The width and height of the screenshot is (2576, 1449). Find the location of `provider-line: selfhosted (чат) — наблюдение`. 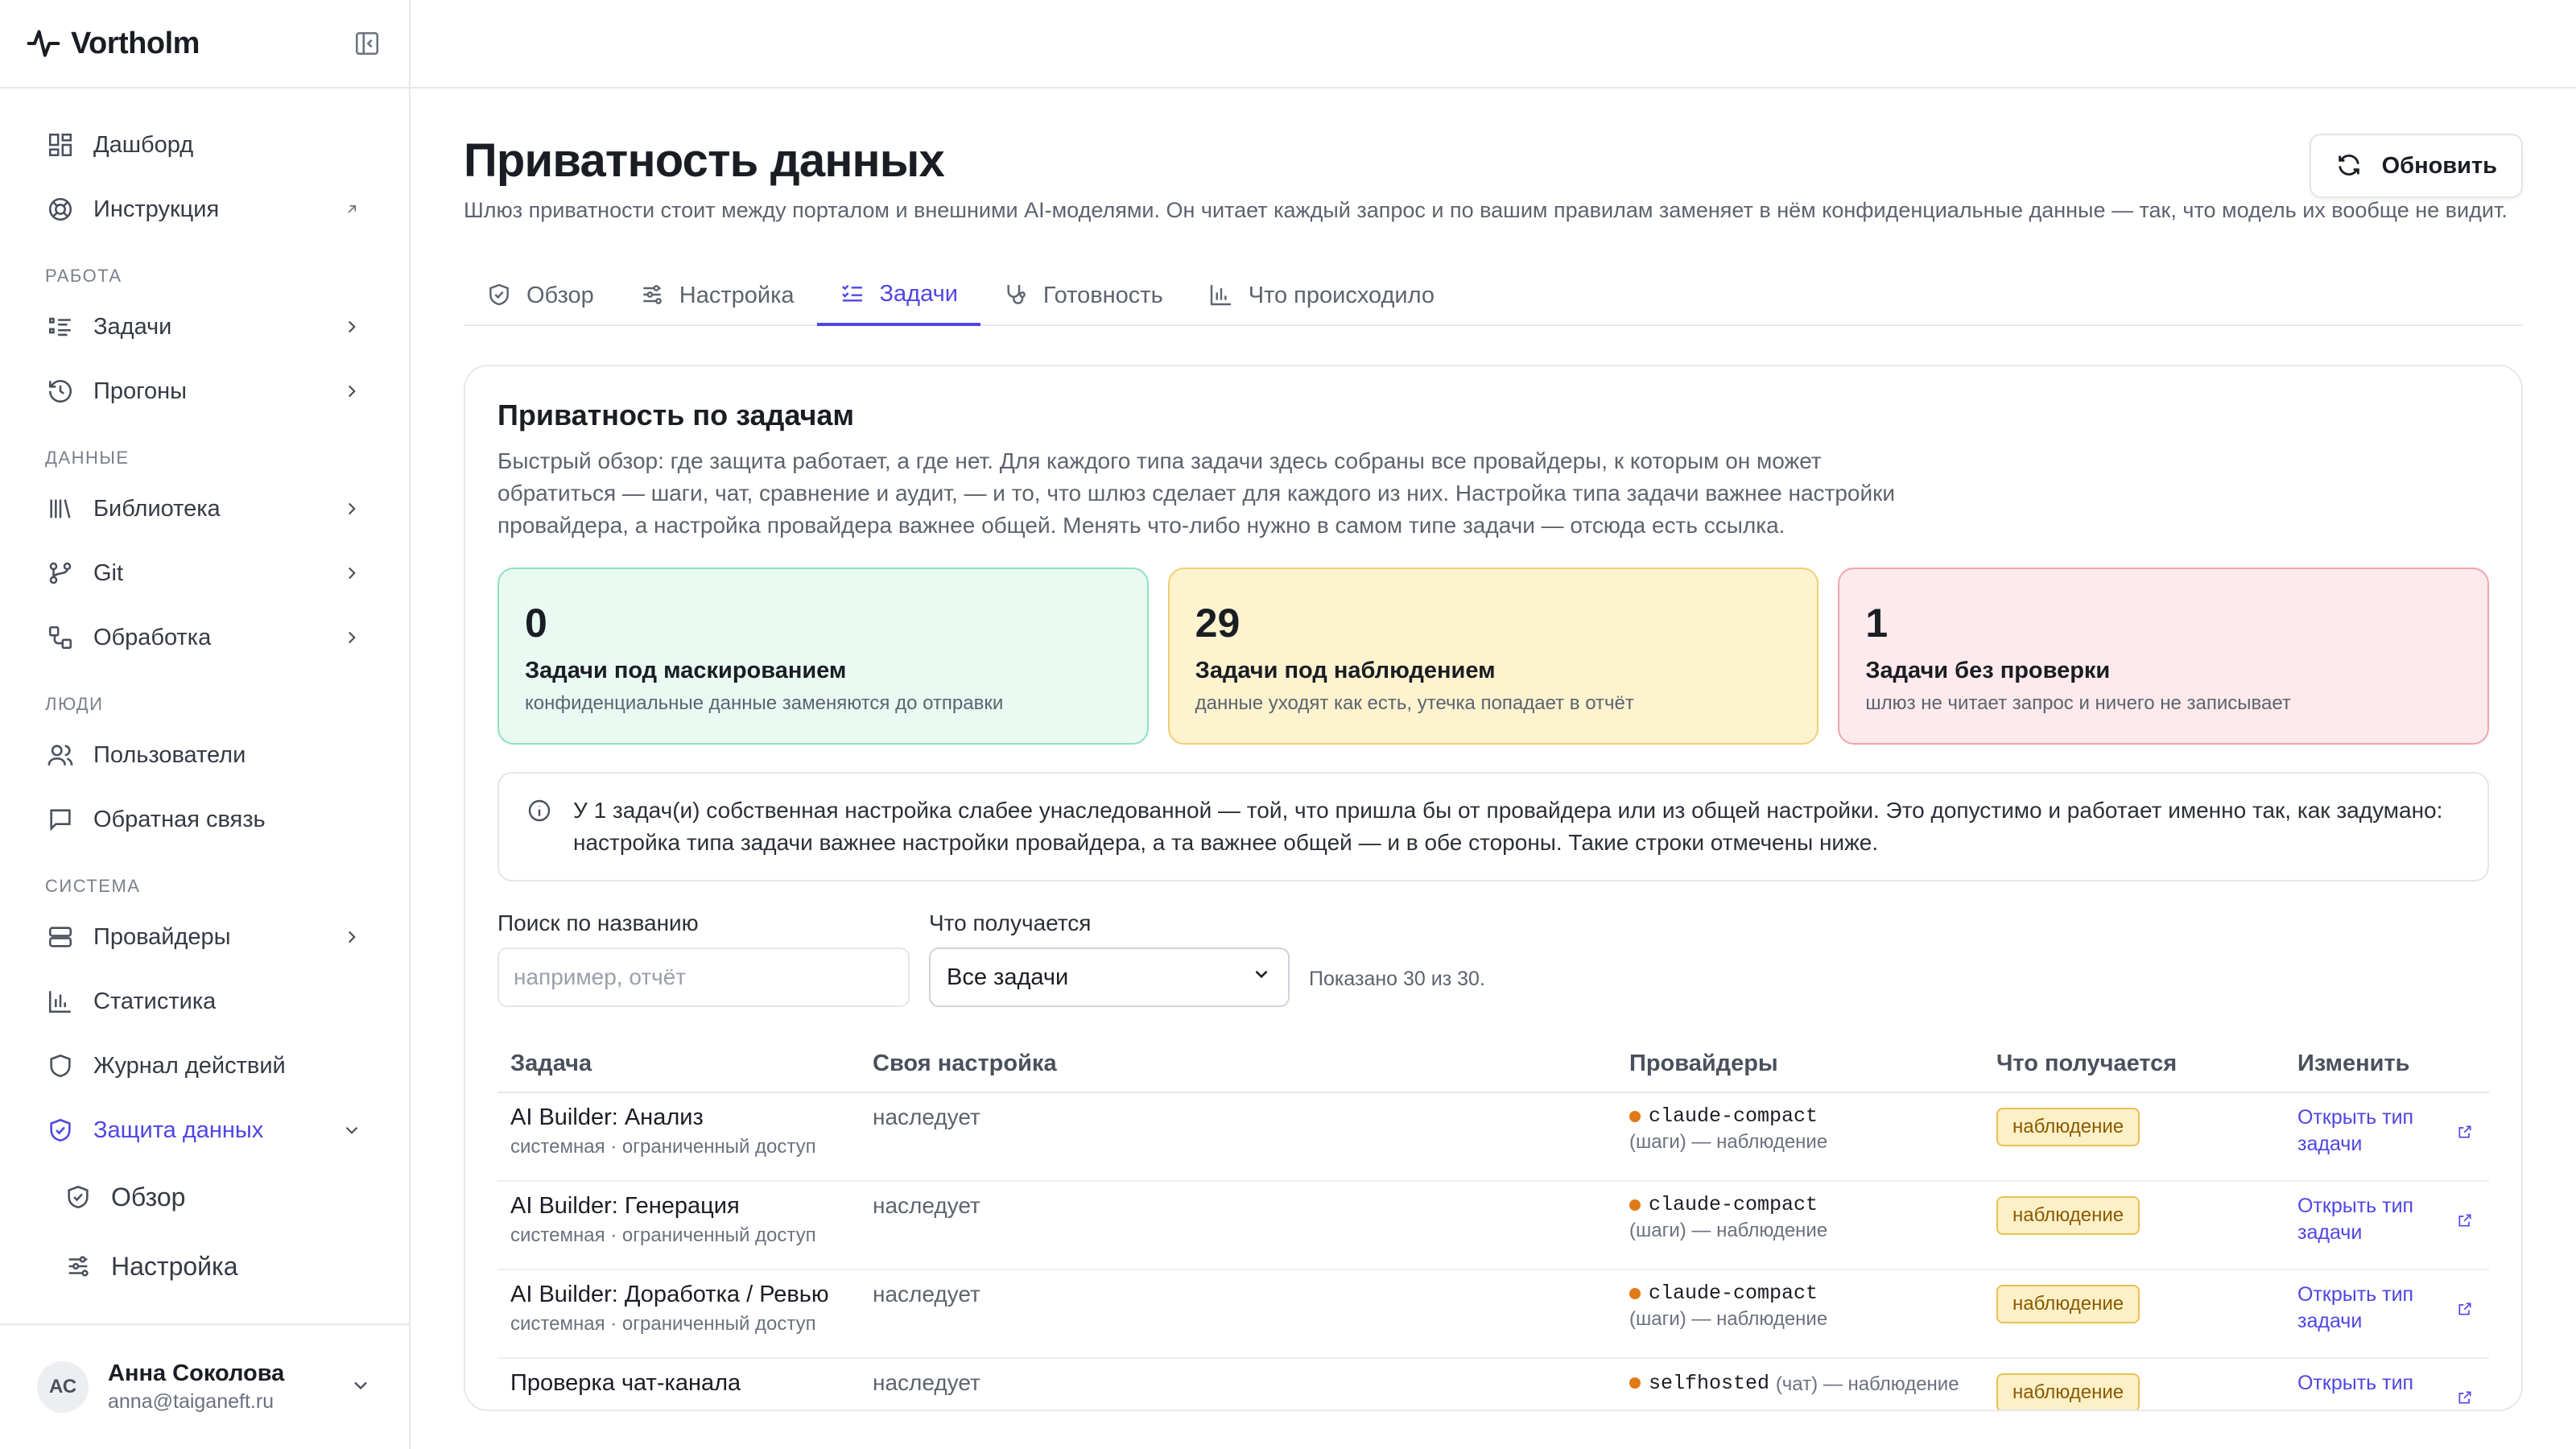

provider-line: selfhosted (чат) — наблюдение is located at coordinates (1800, 1383).